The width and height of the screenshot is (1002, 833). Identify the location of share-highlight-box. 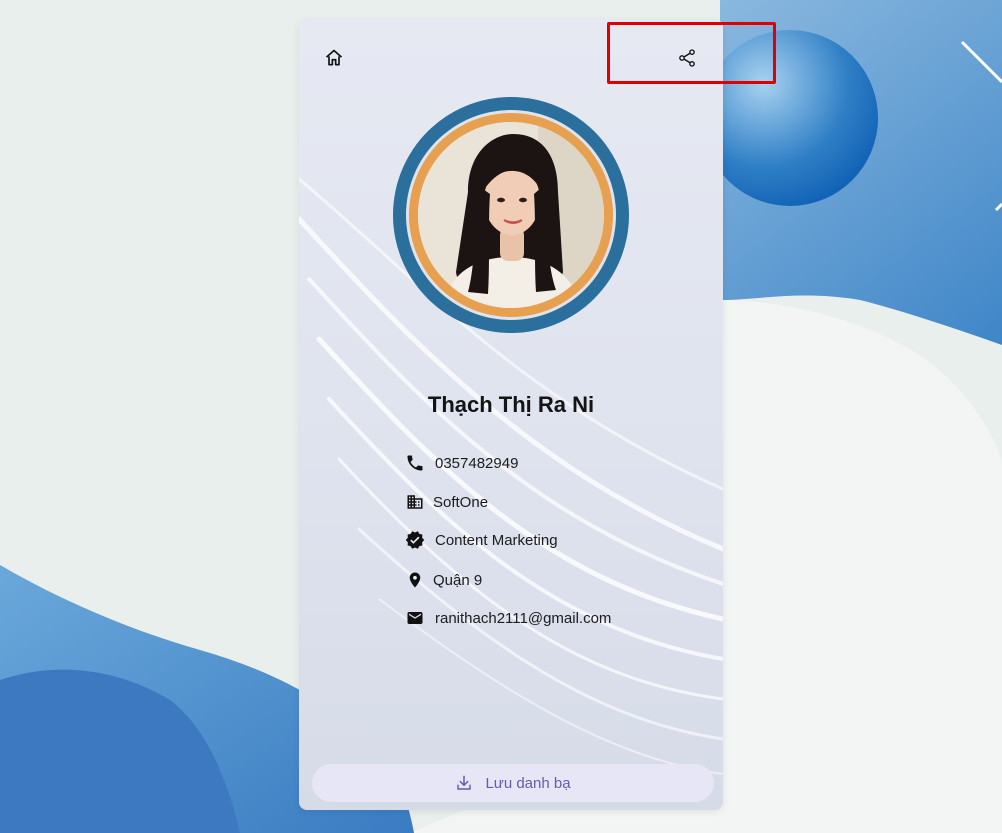
(691, 53).